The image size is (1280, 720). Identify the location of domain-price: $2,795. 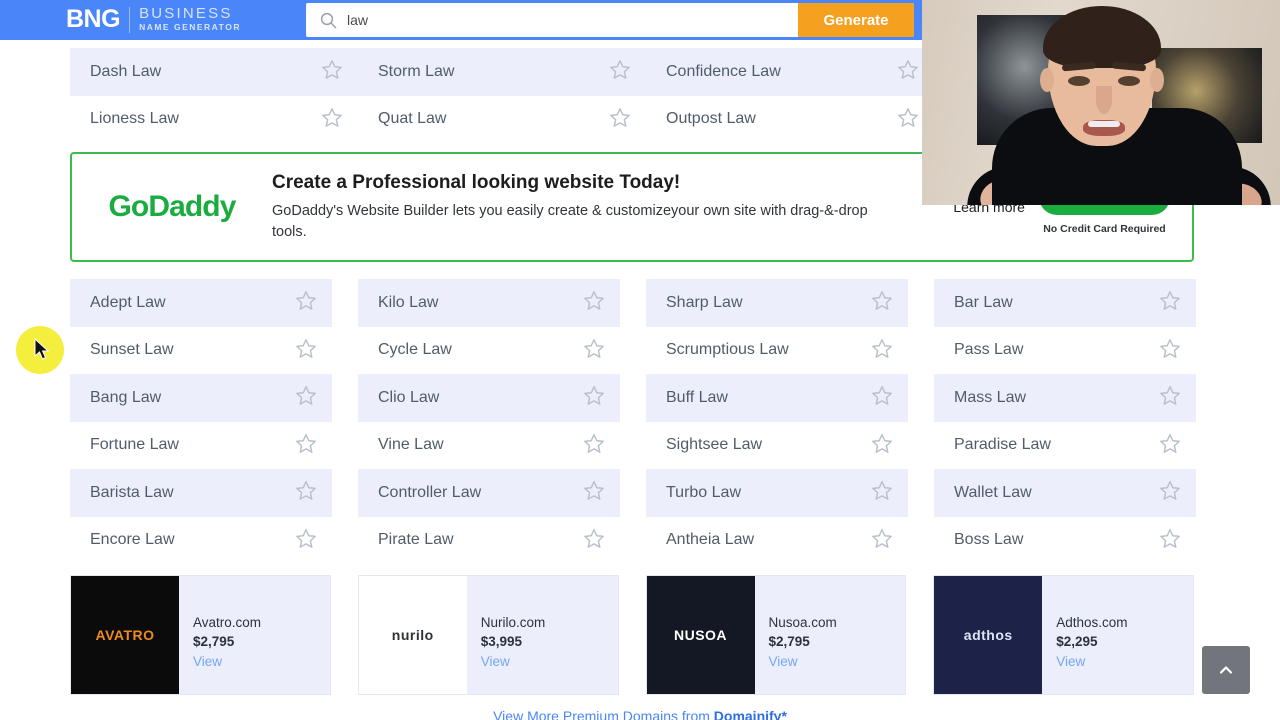
(789, 642).